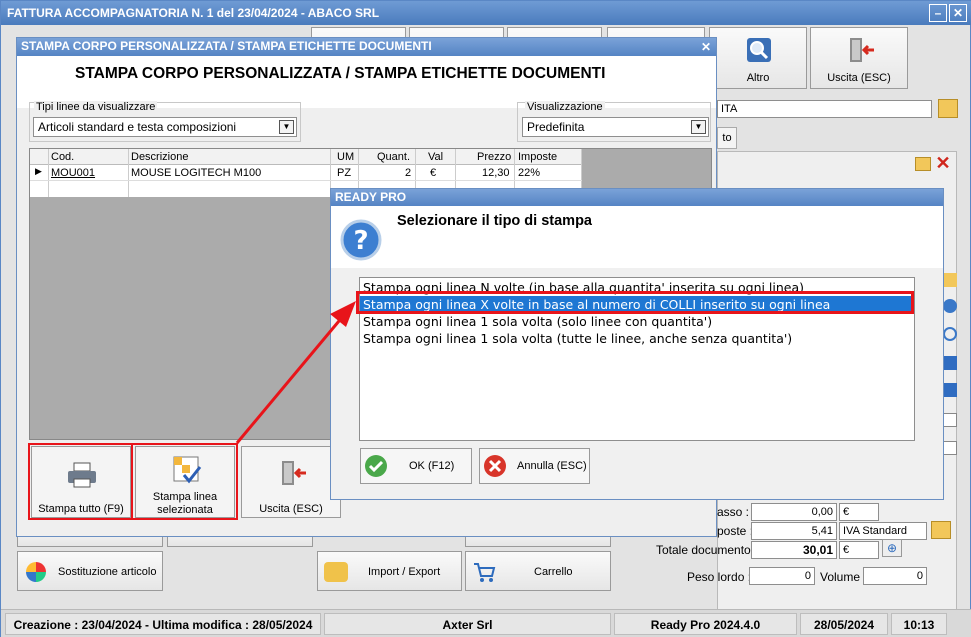 The width and height of the screenshot is (971, 637). What do you see at coordinates (759, 50) in the screenshot?
I see `magnifier-icon` at bounding box center [759, 50].